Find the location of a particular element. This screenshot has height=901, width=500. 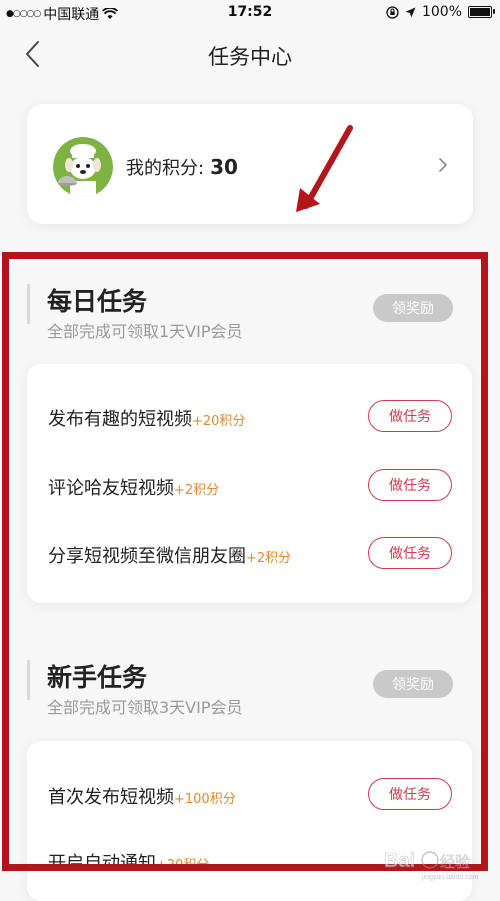

daily-tasks-title: 每日任务 is located at coordinates (97, 301).